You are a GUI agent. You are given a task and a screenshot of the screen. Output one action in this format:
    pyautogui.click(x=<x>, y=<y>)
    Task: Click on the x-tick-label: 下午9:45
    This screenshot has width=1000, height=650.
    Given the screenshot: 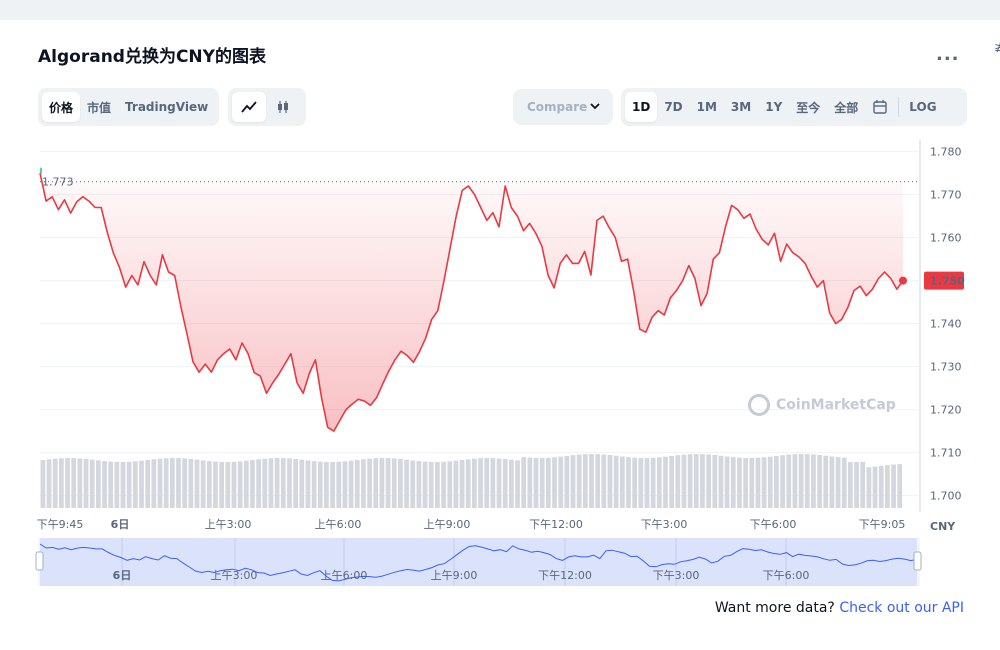 What is the action you would take?
    pyautogui.click(x=60, y=524)
    